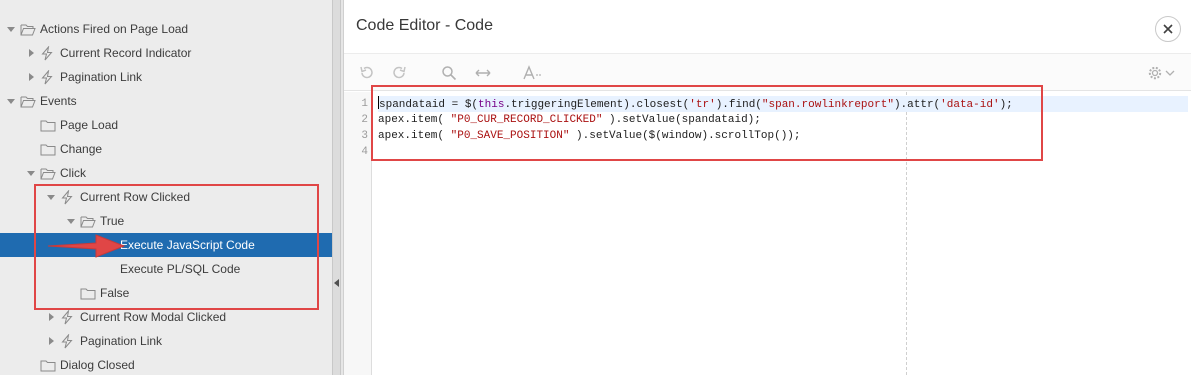 The width and height of the screenshot is (1191, 375). I want to click on replace-icon, so click(483, 73).